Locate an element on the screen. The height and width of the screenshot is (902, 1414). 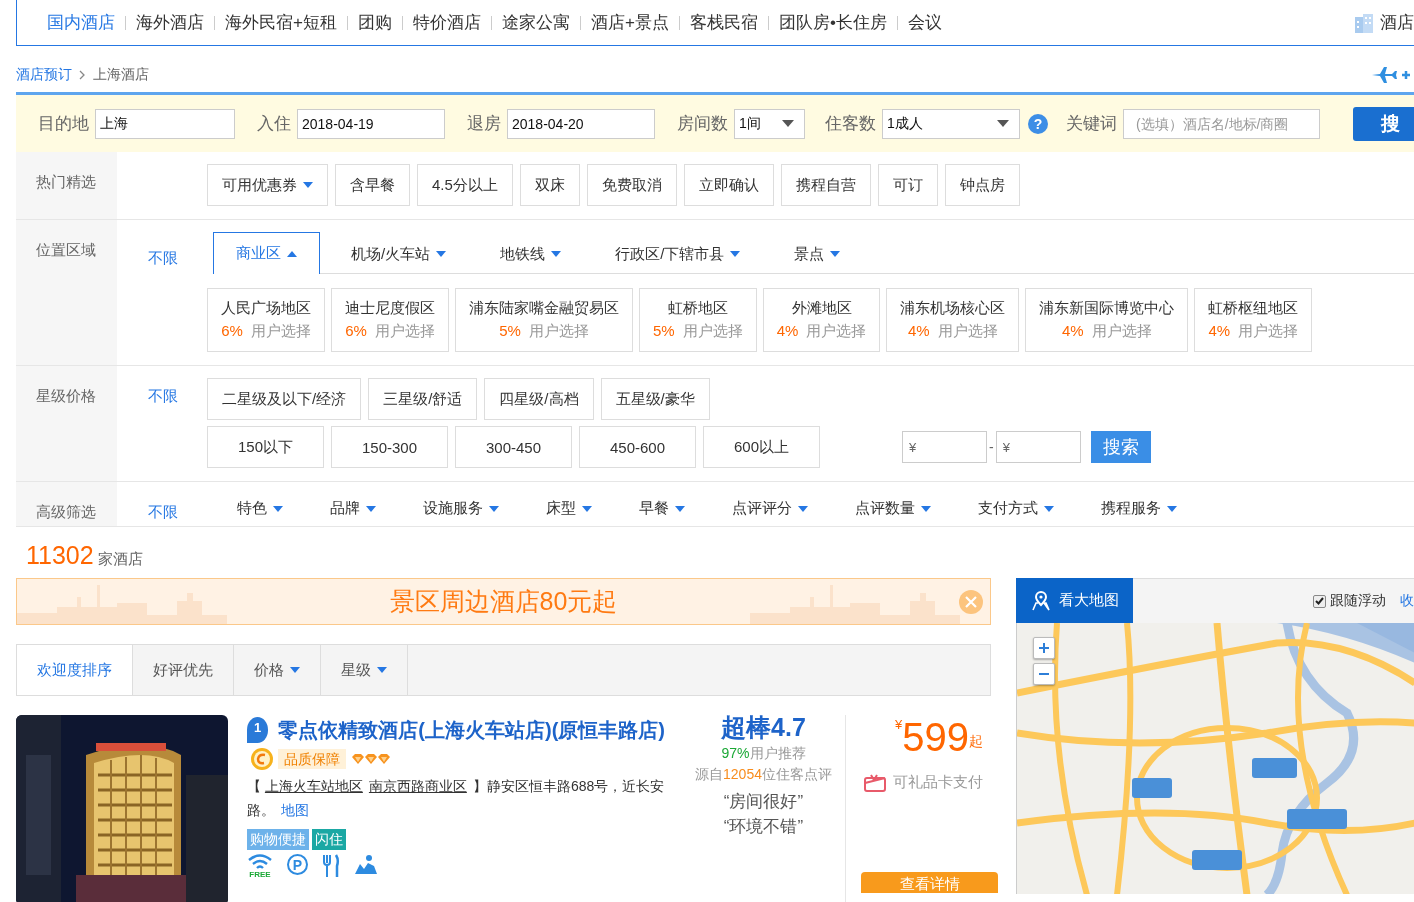
collapse-link: 收 is located at coordinates (1407, 601).